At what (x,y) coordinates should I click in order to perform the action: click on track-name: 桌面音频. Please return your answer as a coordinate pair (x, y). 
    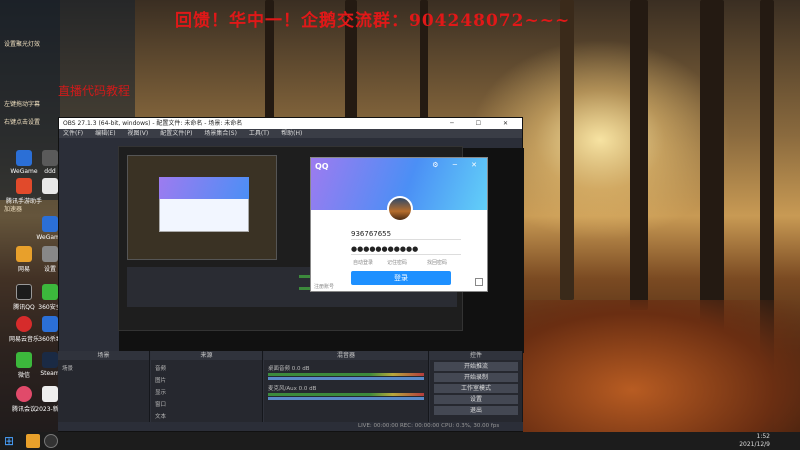
    Looking at the image, I should click on (279, 369).